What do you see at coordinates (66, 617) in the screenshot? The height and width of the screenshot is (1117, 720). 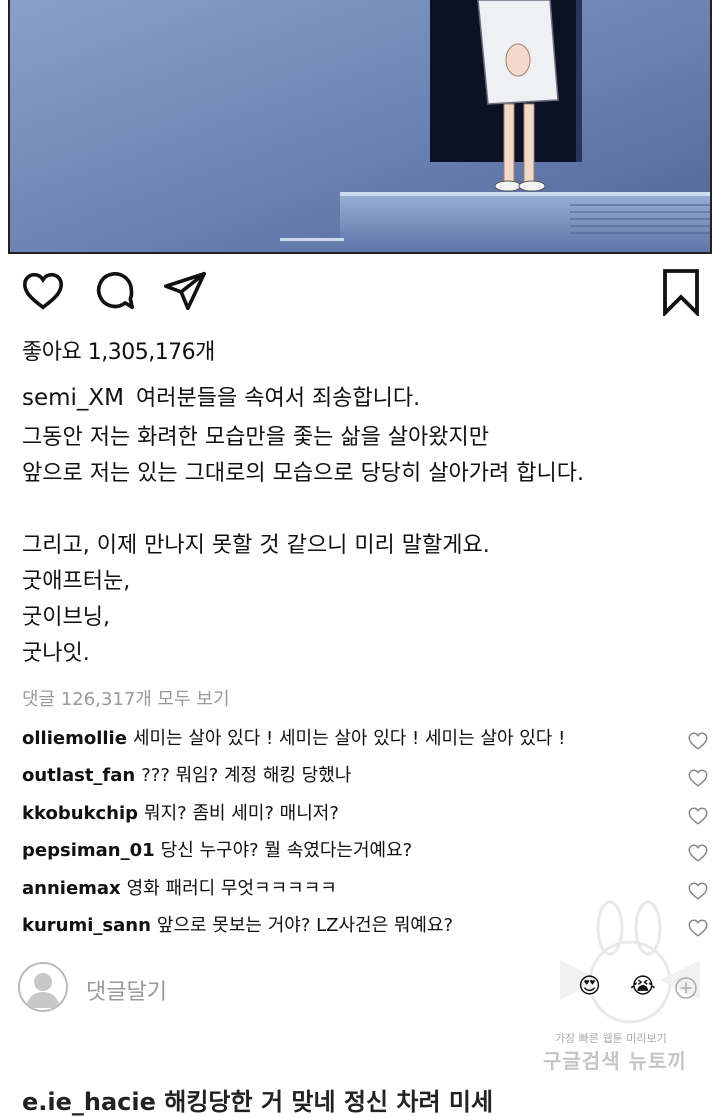 I see `caption-line: 굿이브닝,` at bounding box center [66, 617].